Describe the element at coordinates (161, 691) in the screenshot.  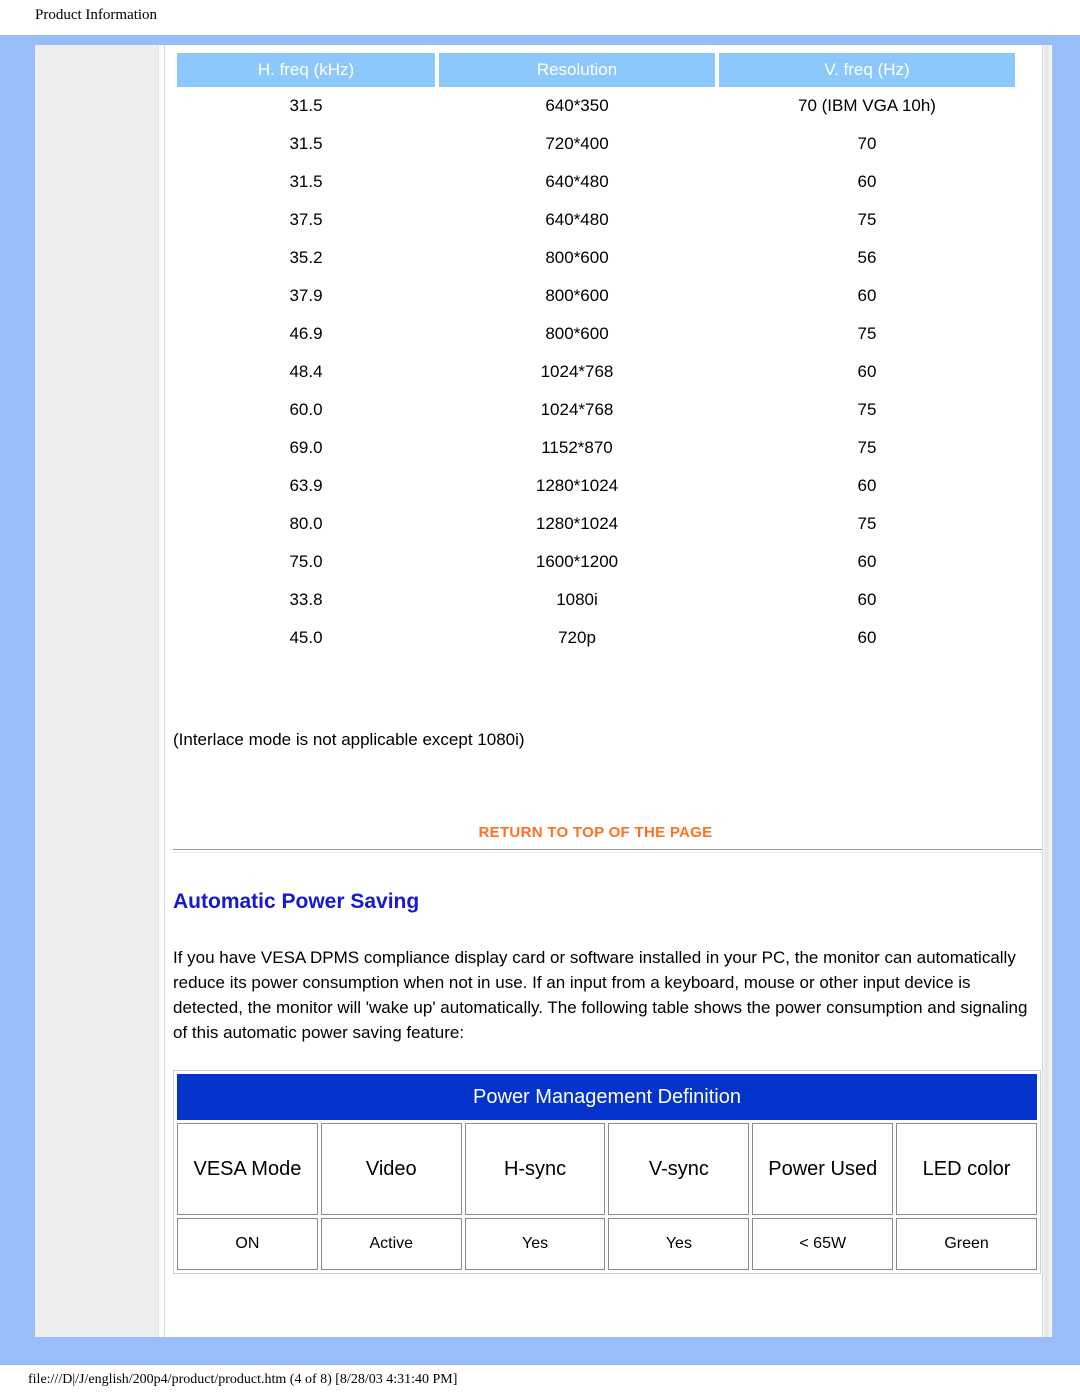
I see `nav-content-divider` at that location.